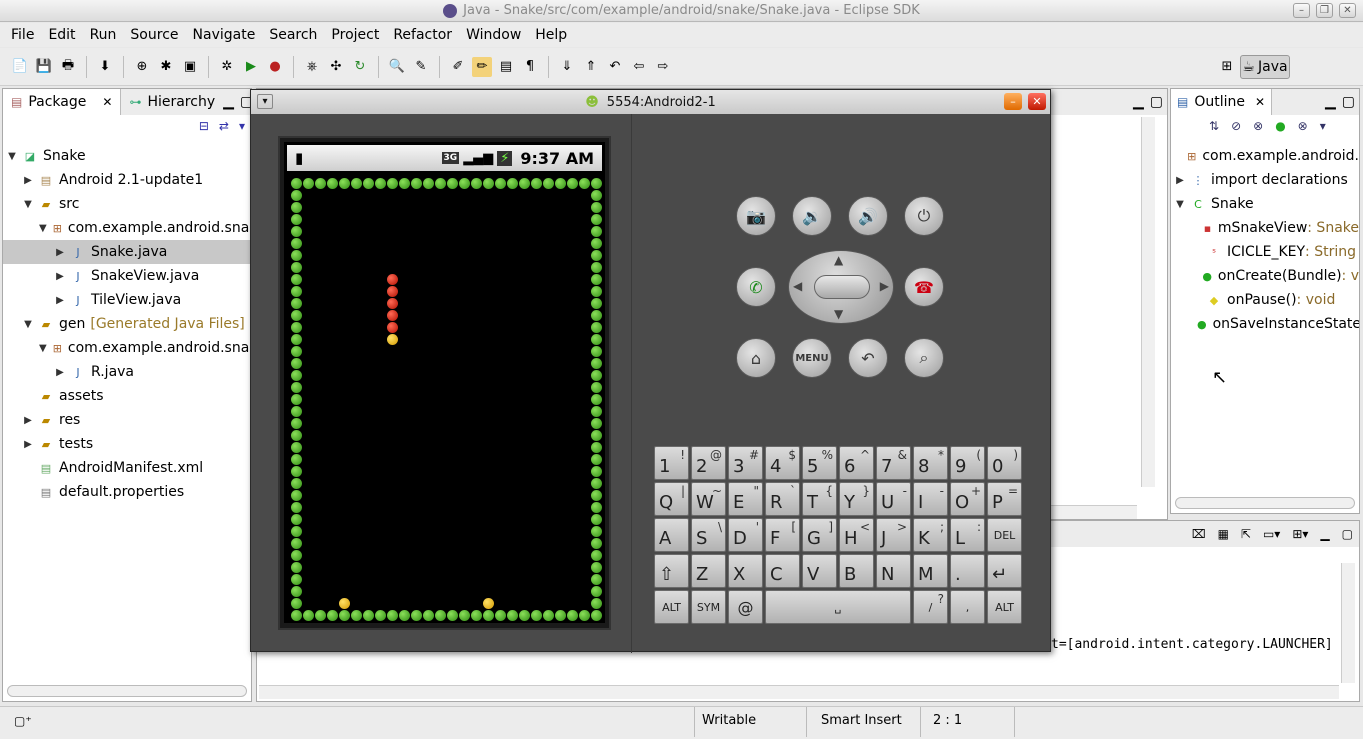 The height and width of the screenshot is (739, 1363). What do you see at coordinates (1265, 67) in the screenshot?
I see `java-perspective-button: ☕ Java` at bounding box center [1265, 67].